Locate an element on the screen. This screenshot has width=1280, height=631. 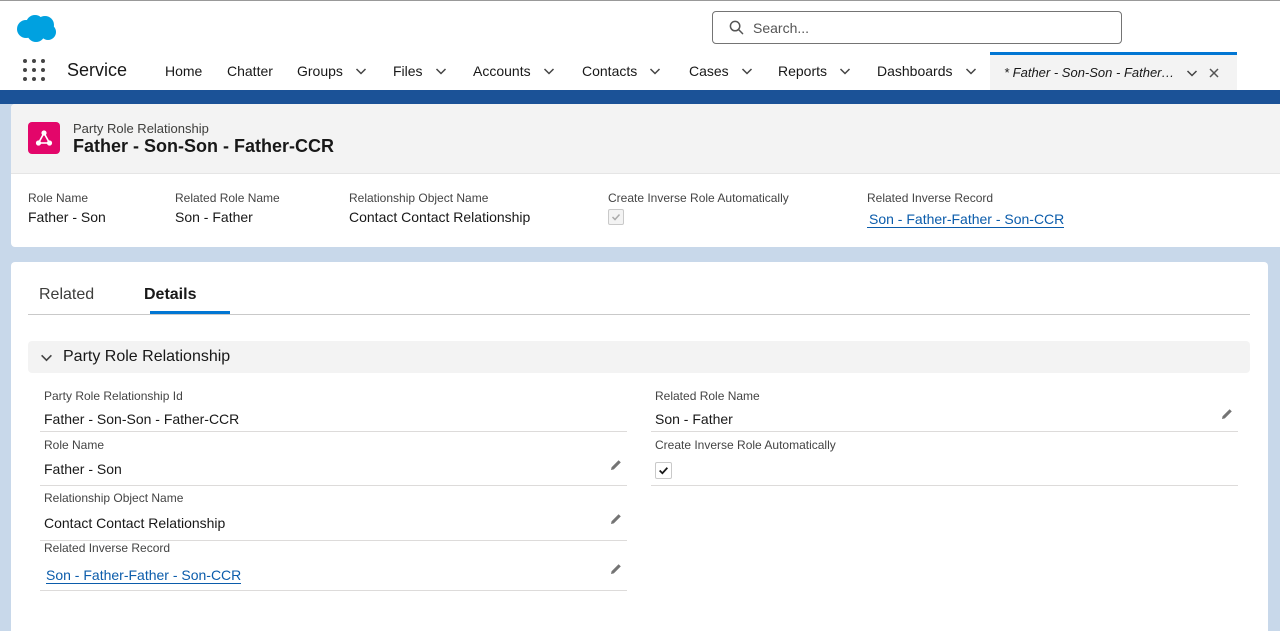
nav-item-accounts: Accounts is located at coordinates (514, 71).